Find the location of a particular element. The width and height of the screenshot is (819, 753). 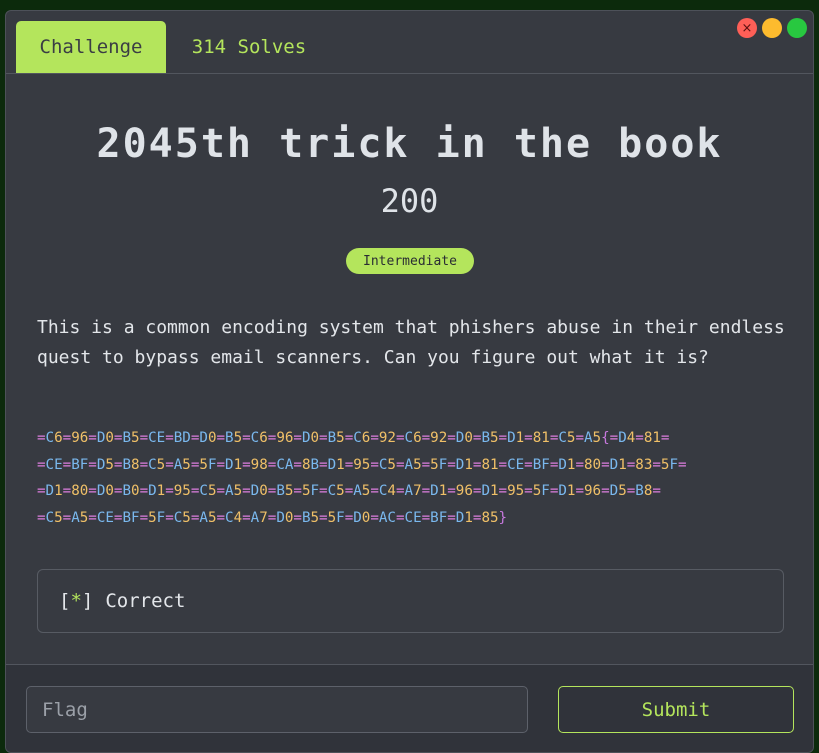

submit-button: Submit is located at coordinates (676, 709).